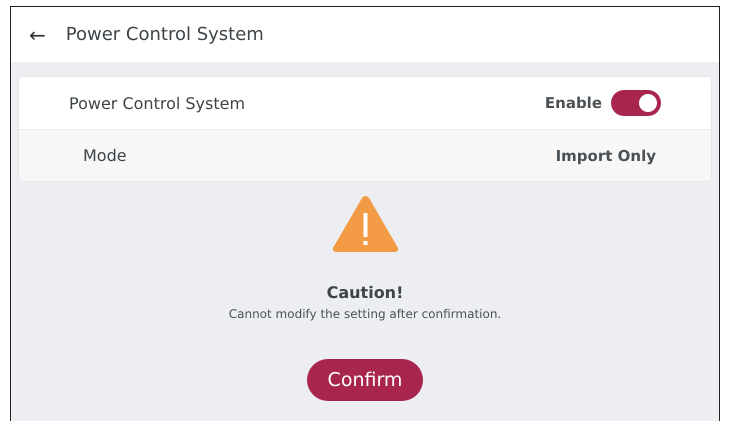  Describe the element at coordinates (165, 34) in the screenshot. I see `page-title: Power Control System` at that location.